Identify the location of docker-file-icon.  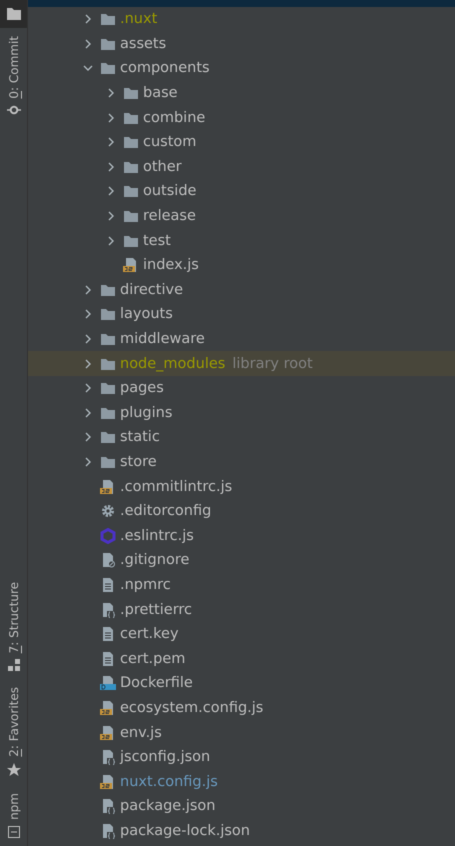
(108, 683).